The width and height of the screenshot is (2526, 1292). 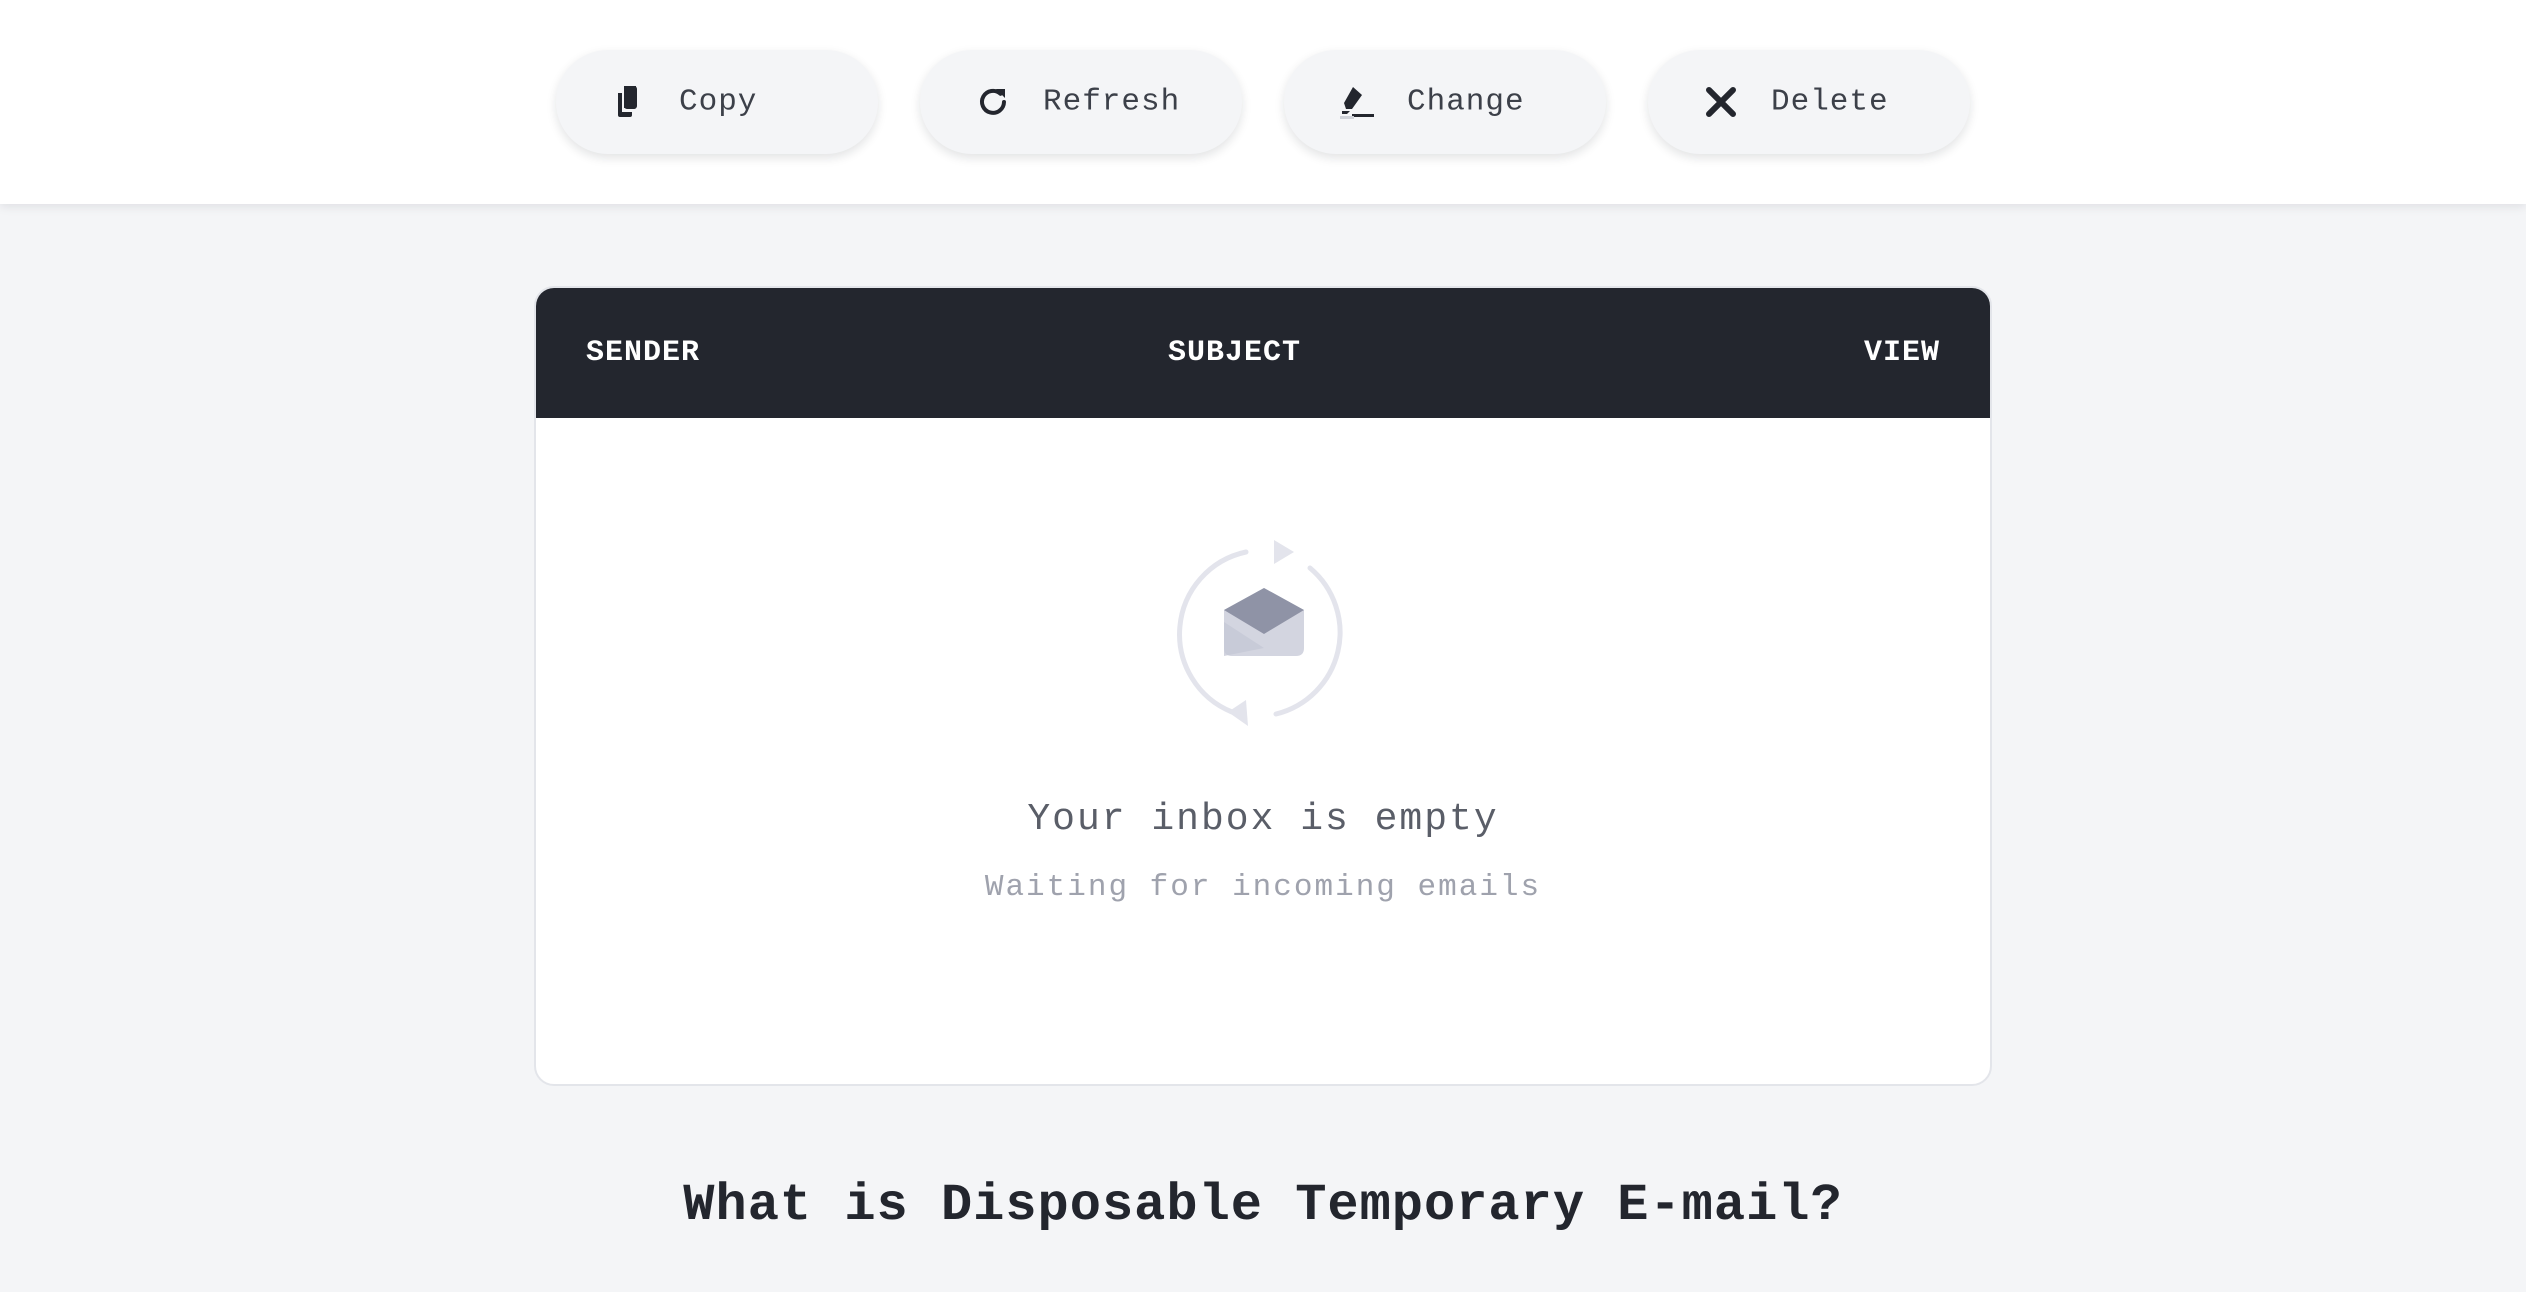 I want to click on column-header-sender: SENDER, so click(x=643, y=353).